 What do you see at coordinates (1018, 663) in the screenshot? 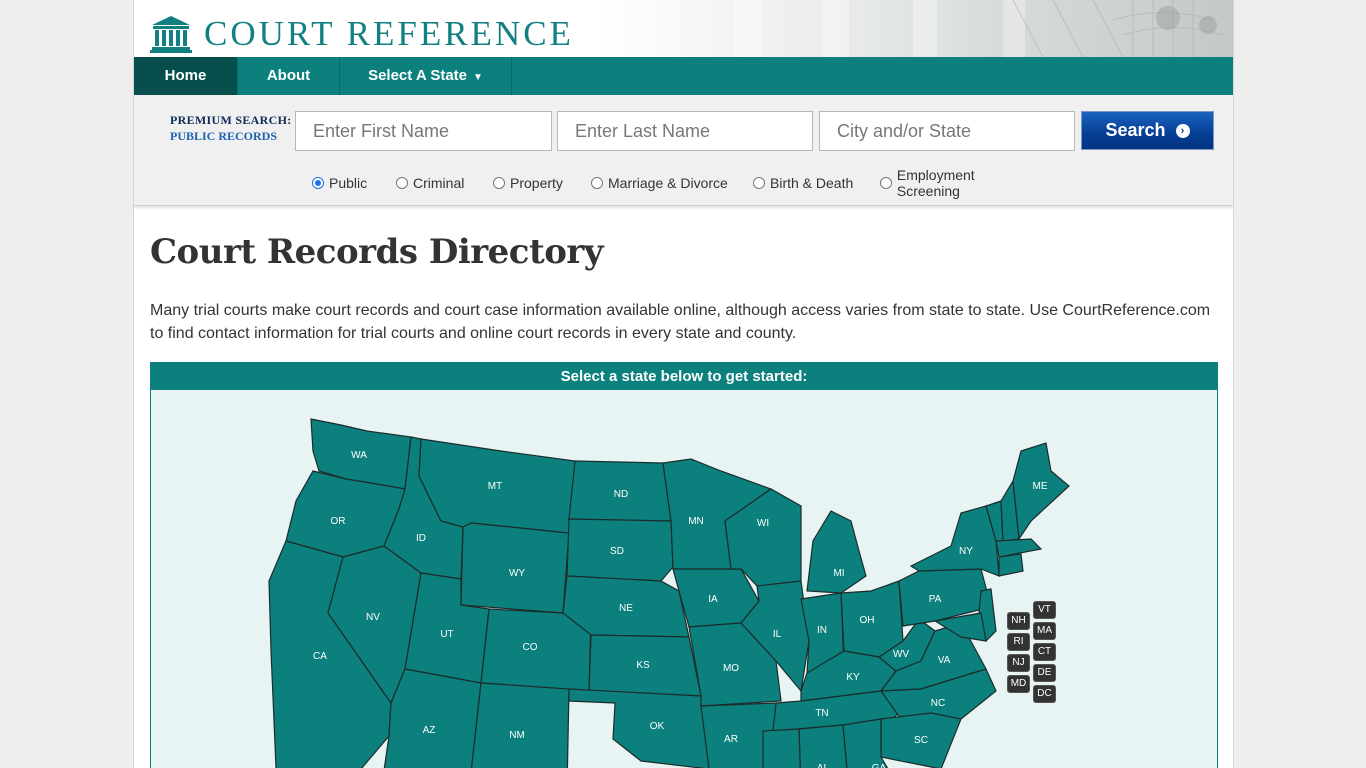
I see `state-badge-nj: NJ` at bounding box center [1018, 663].